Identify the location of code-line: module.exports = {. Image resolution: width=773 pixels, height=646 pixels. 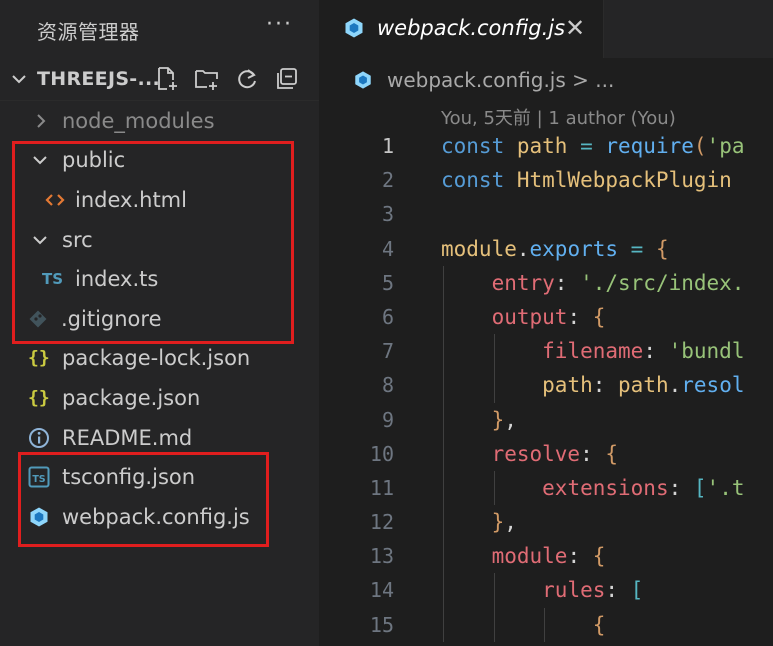
(607, 249).